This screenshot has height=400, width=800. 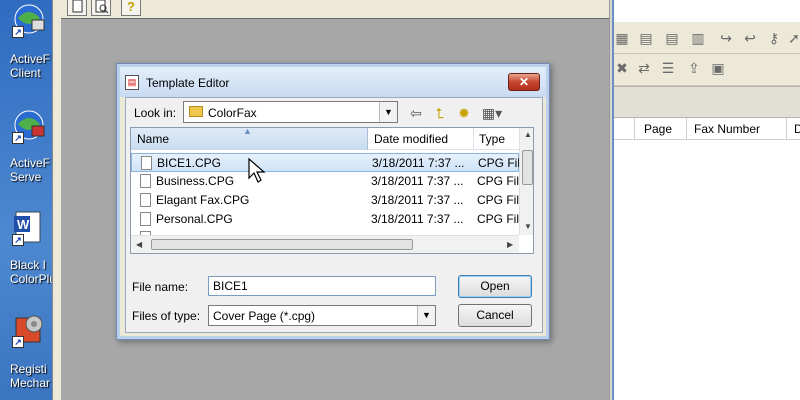 What do you see at coordinates (622, 68) in the screenshot?
I see `trash-icon: ✖` at bounding box center [622, 68].